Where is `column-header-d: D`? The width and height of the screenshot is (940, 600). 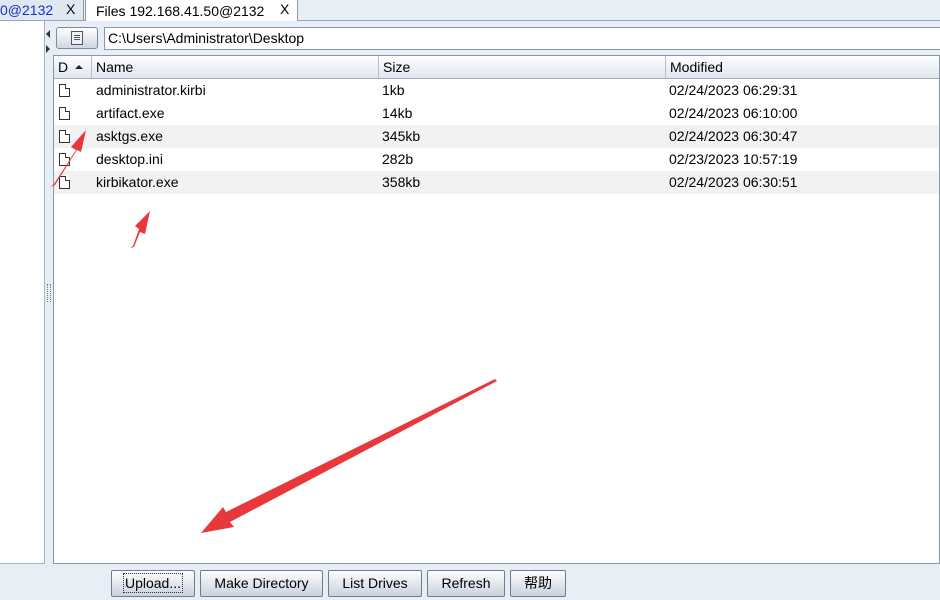
column-header-d: D is located at coordinates (73, 67).